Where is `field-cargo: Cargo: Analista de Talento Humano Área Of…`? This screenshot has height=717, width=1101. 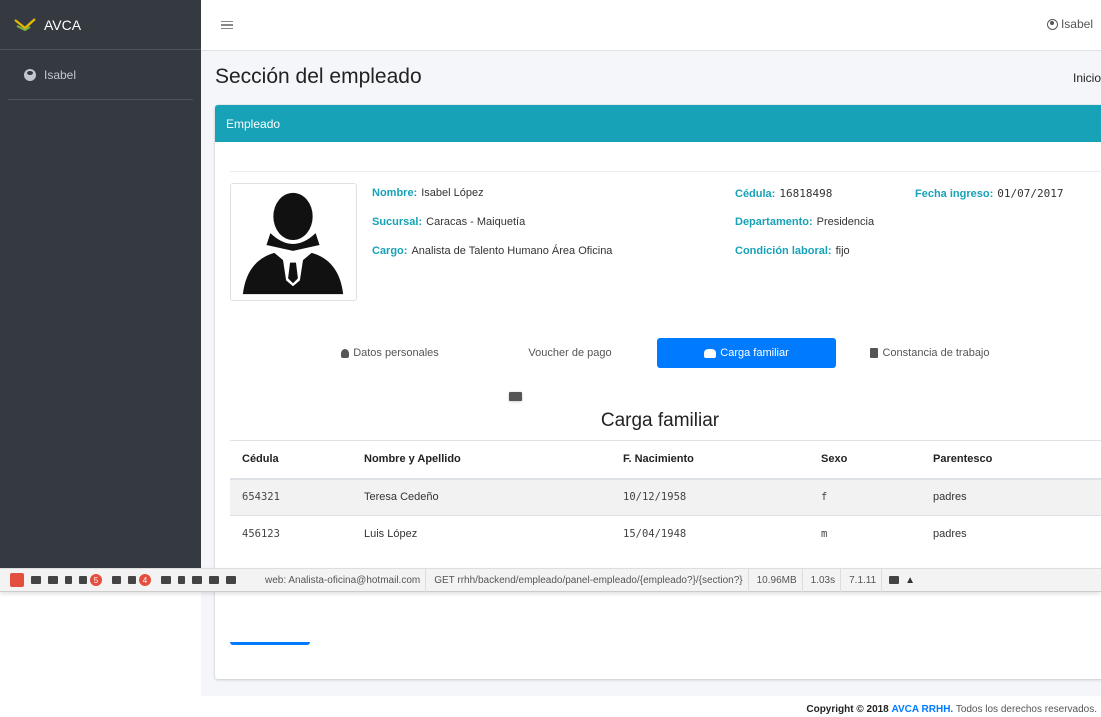 field-cargo: Cargo: Analista de Talento Humano Área Of… is located at coordinates (492, 251).